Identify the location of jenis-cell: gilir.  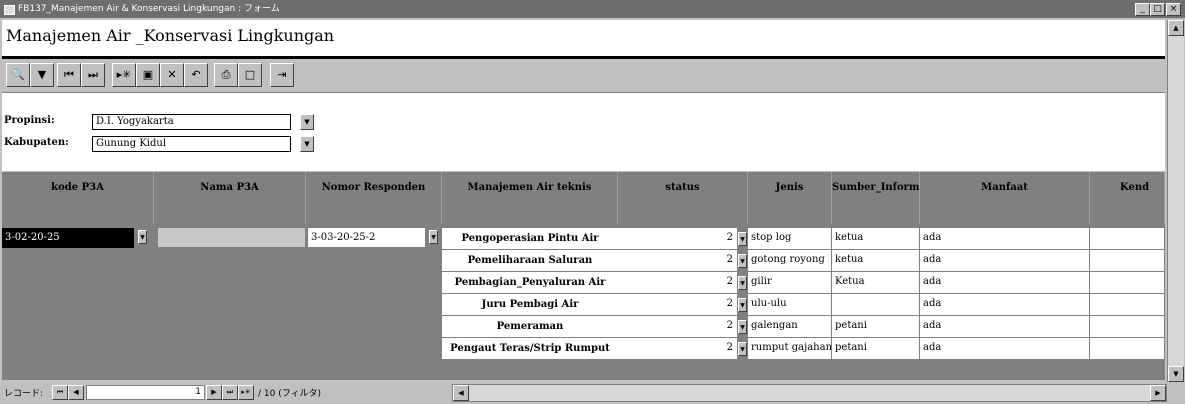
(790, 283).